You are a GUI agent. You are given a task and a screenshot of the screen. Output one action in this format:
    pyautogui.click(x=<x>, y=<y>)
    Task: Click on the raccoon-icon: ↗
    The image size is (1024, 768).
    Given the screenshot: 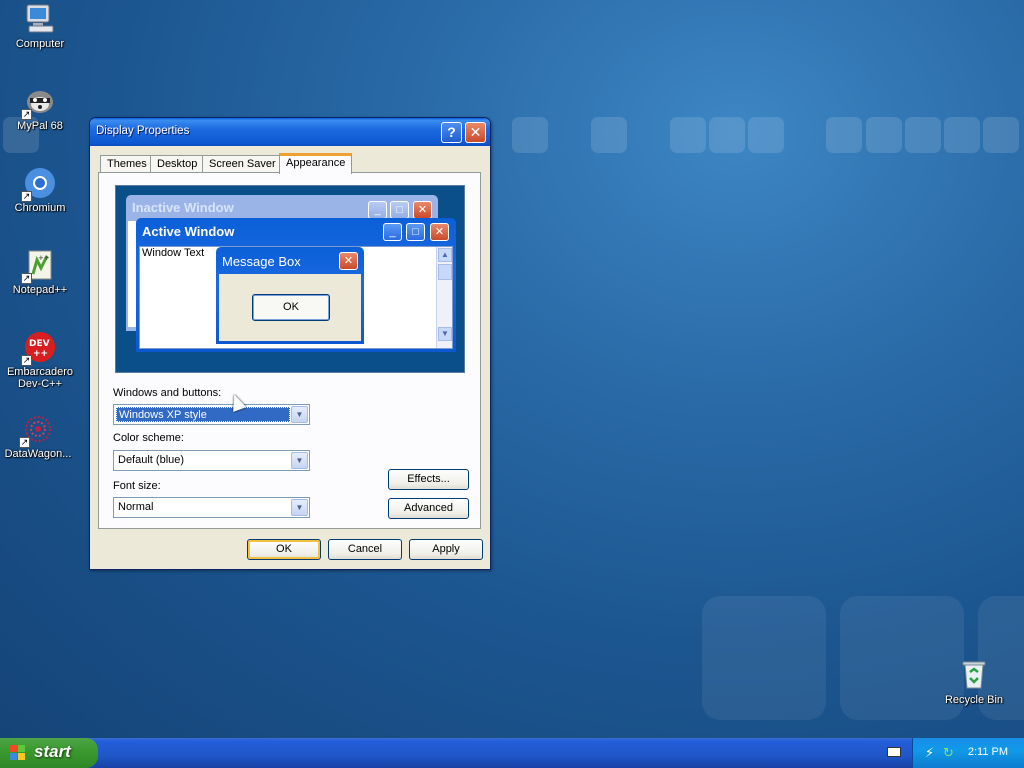 What is the action you would take?
    pyautogui.click(x=39, y=102)
    